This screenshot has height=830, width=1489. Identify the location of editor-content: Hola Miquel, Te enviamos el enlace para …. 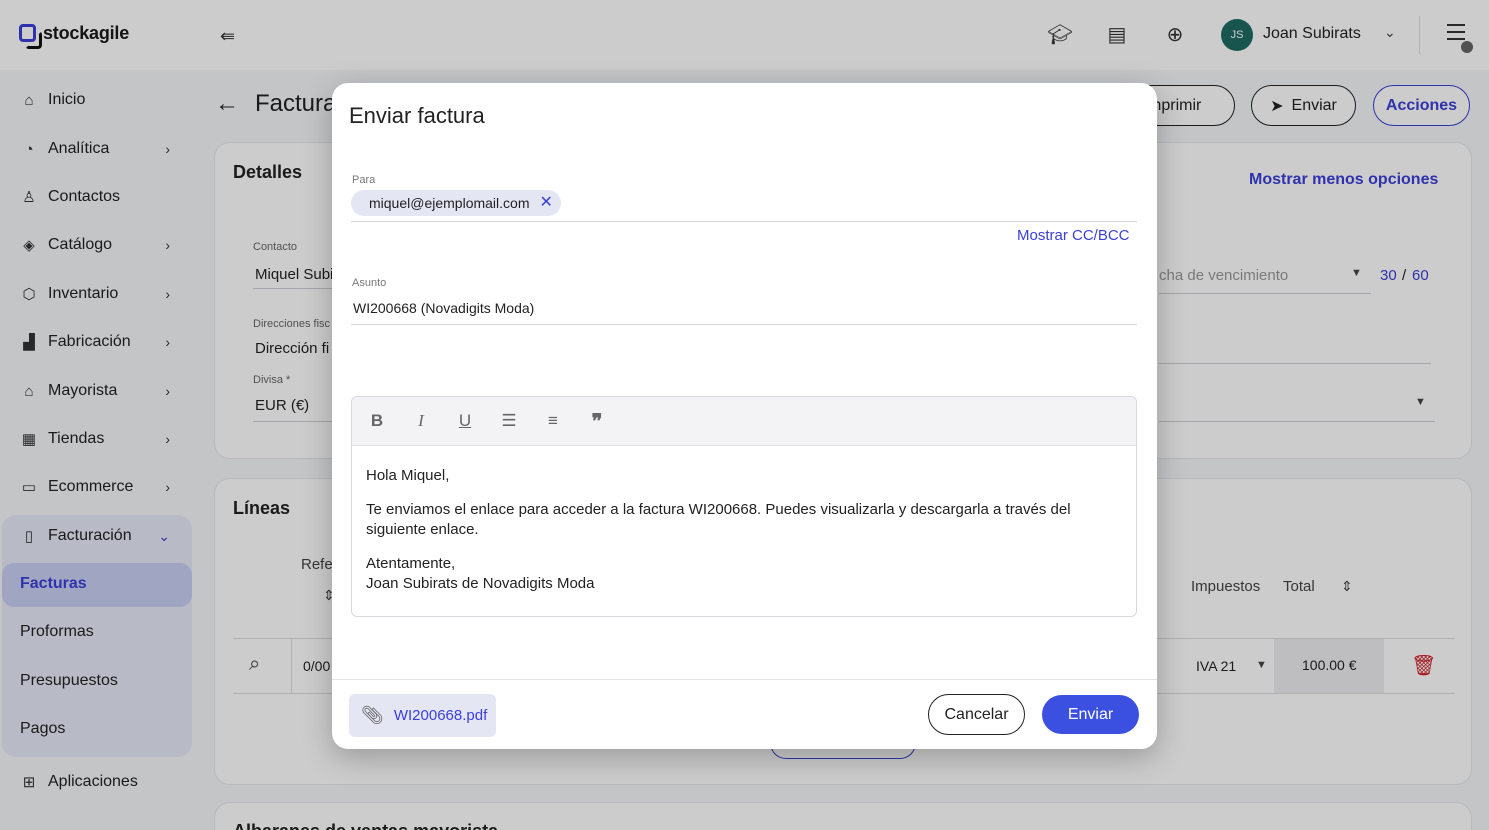
(744, 530).